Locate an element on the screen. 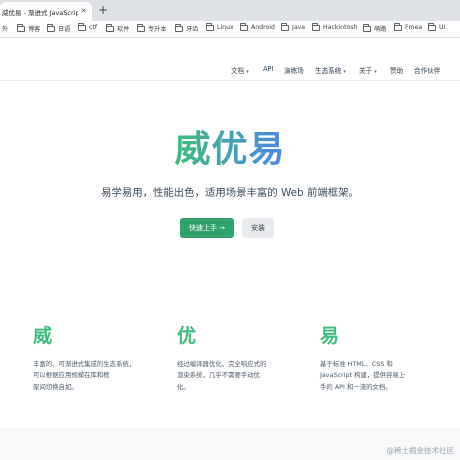  feature-line: 经过编译器优化、完全响应式的 is located at coordinates (222, 364).